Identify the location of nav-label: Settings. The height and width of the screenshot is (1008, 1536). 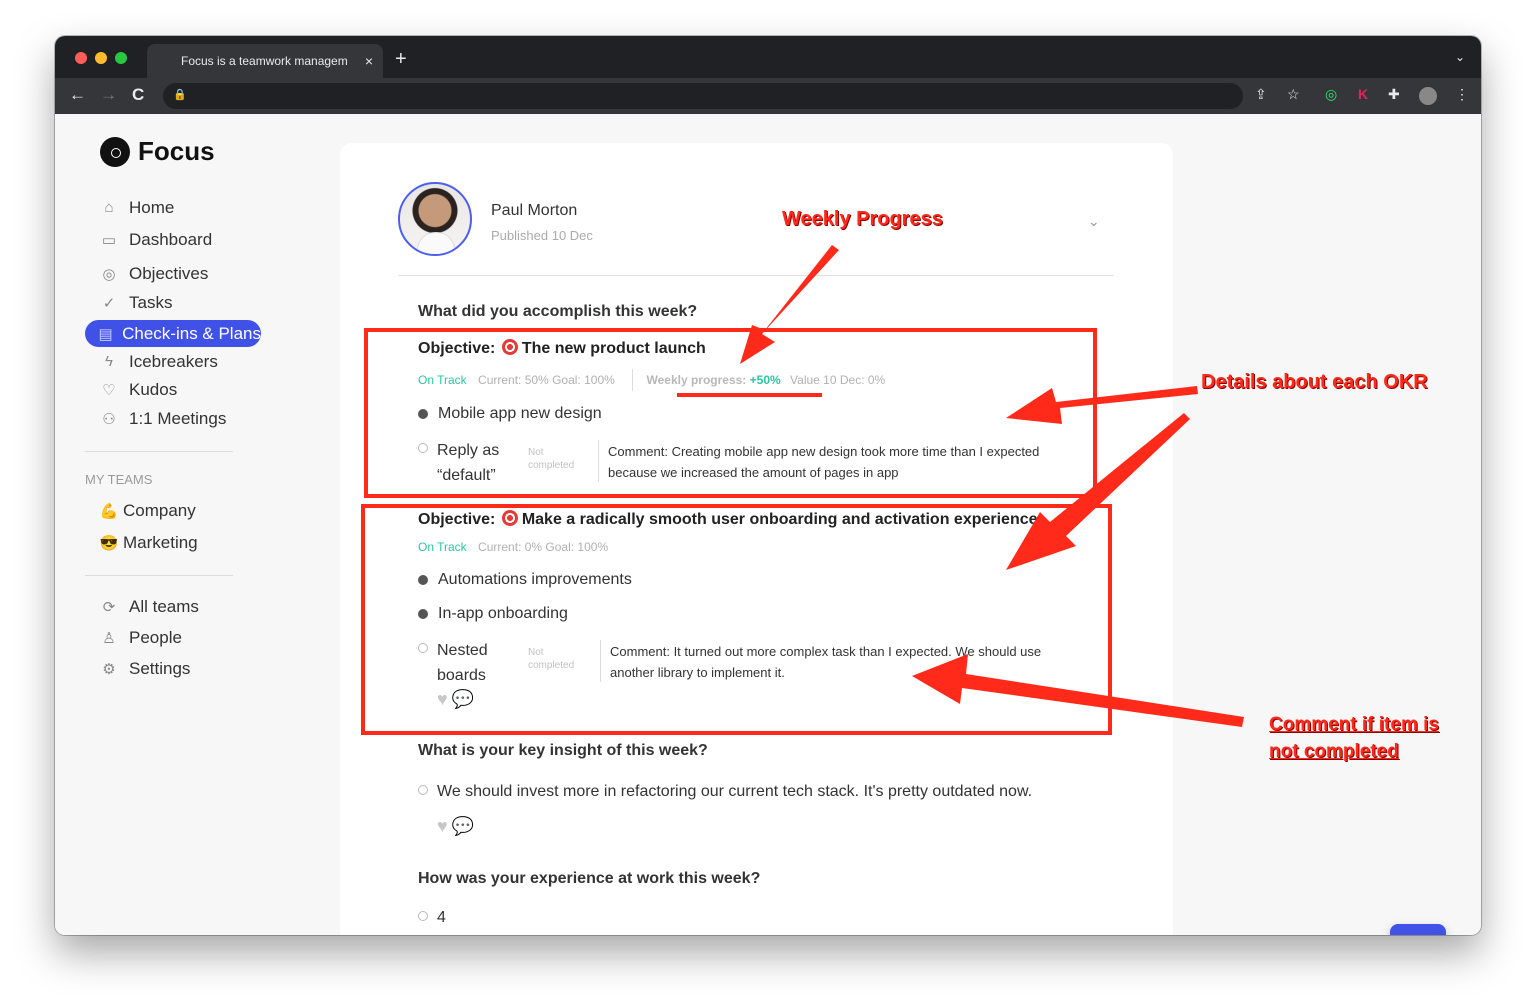
(160, 668).